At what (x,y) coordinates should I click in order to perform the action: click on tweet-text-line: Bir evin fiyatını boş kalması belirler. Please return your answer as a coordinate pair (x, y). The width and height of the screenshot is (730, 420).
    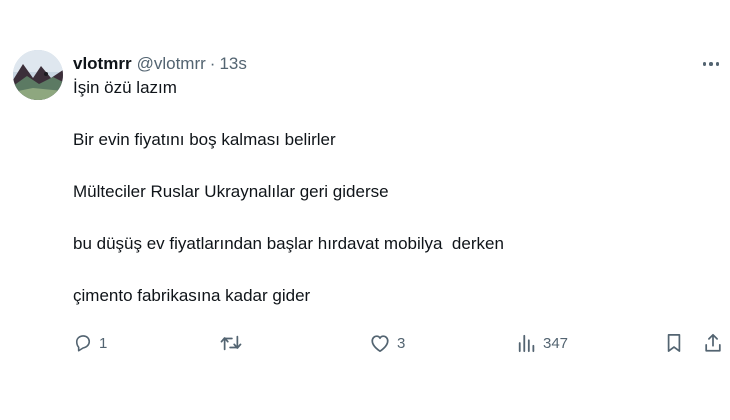
    Looking at the image, I should click on (204, 139).